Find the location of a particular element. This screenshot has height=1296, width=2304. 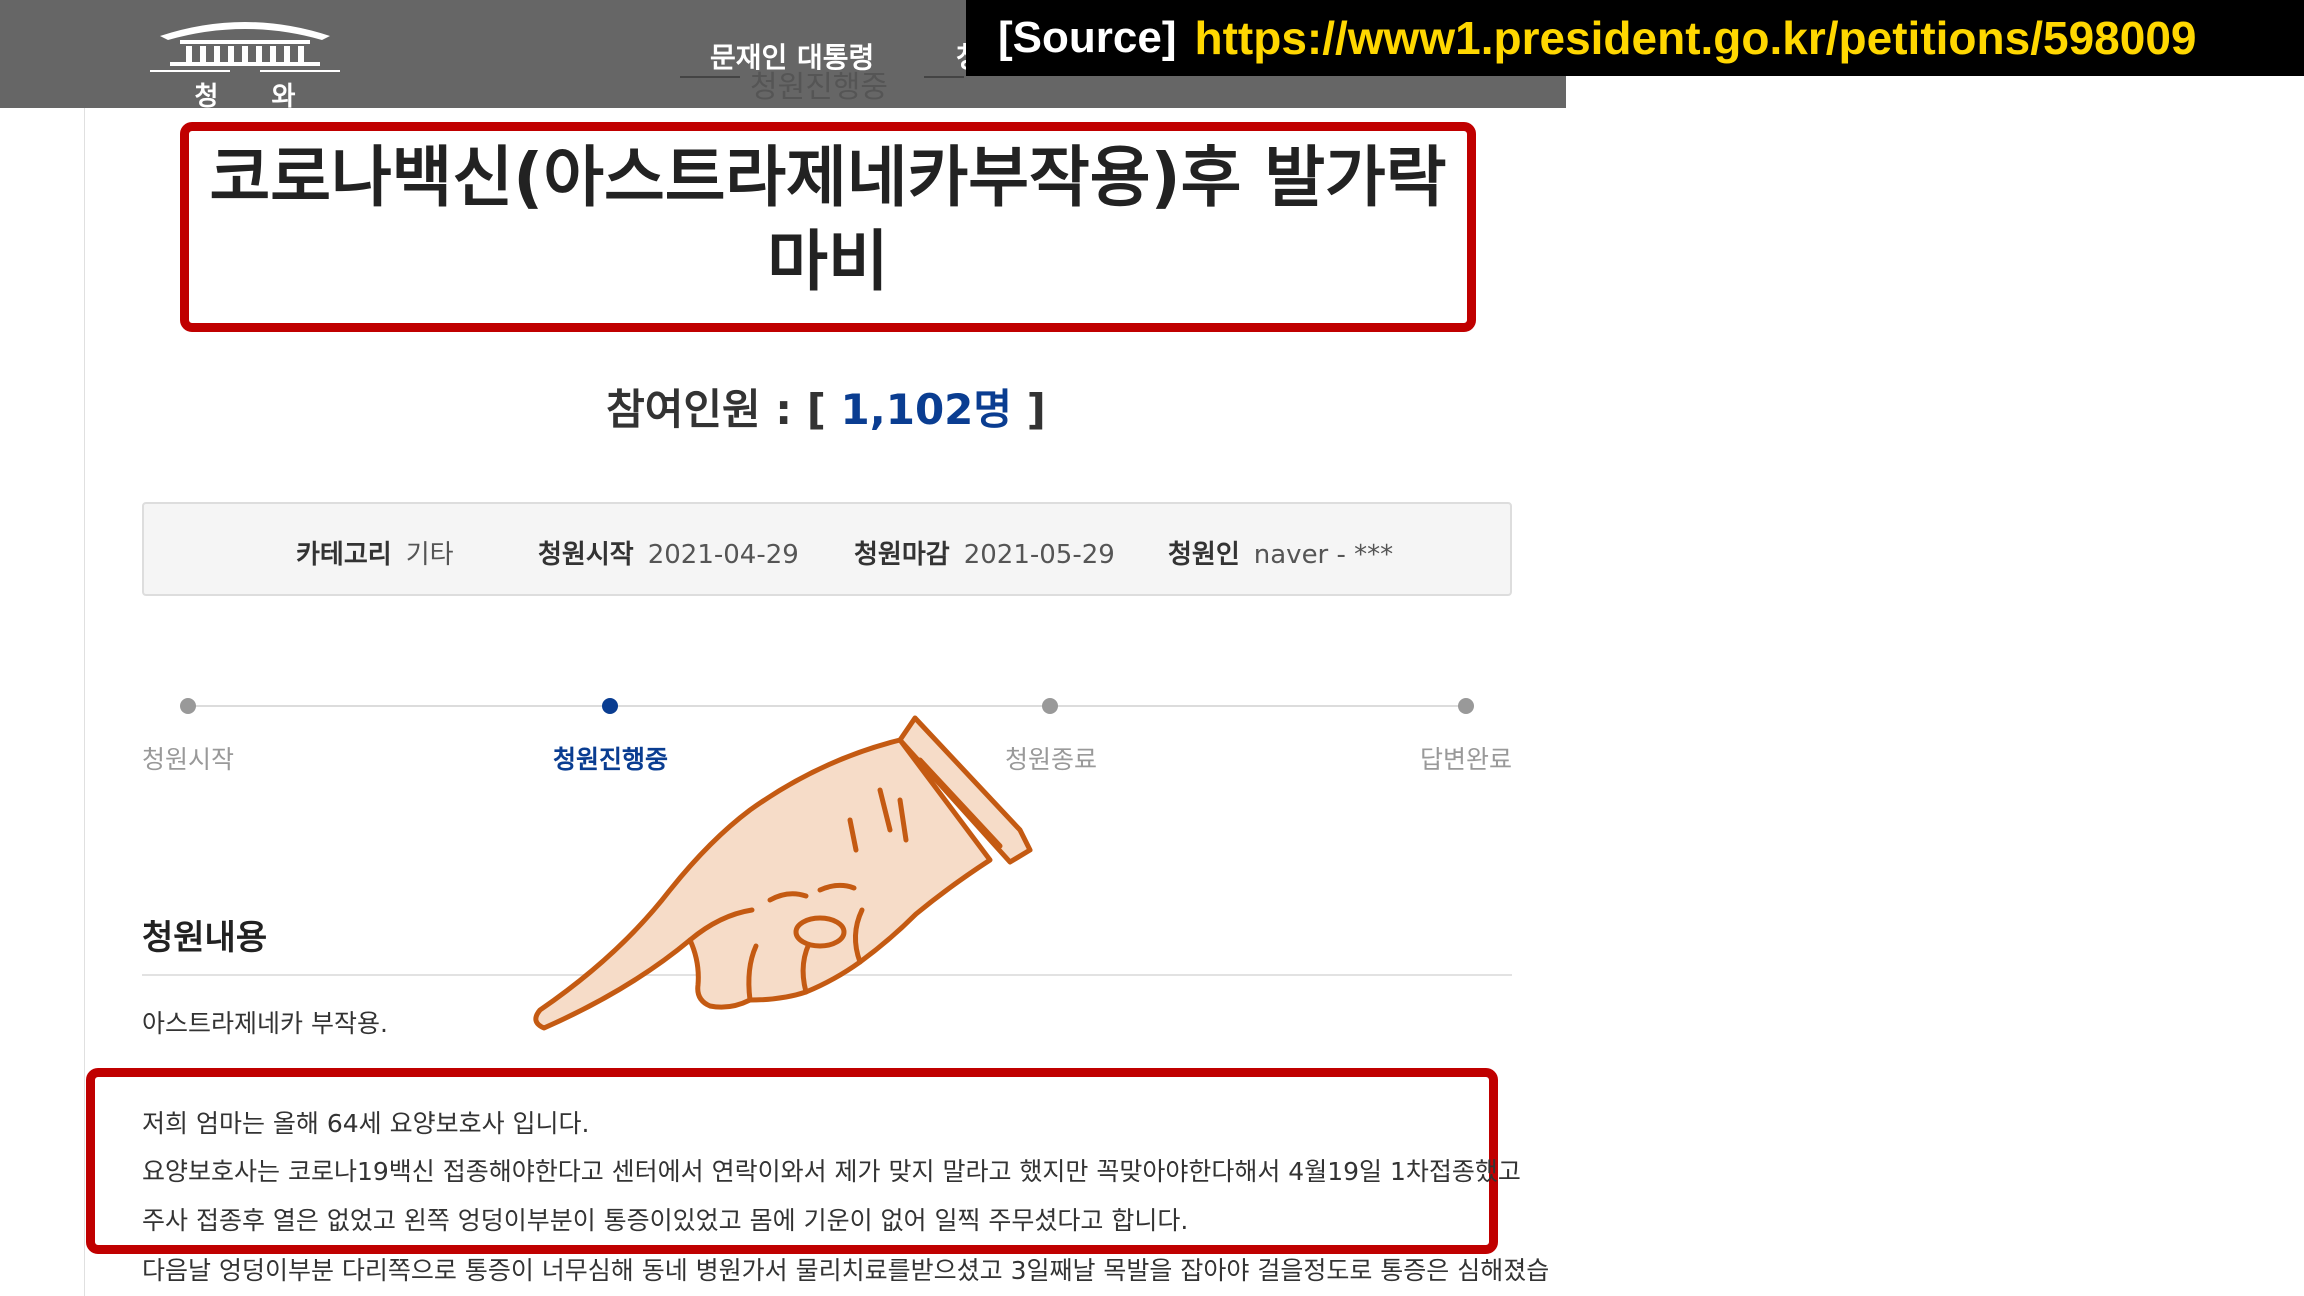

petition-content-heading: 청원내용 is located at coordinates (205, 938).